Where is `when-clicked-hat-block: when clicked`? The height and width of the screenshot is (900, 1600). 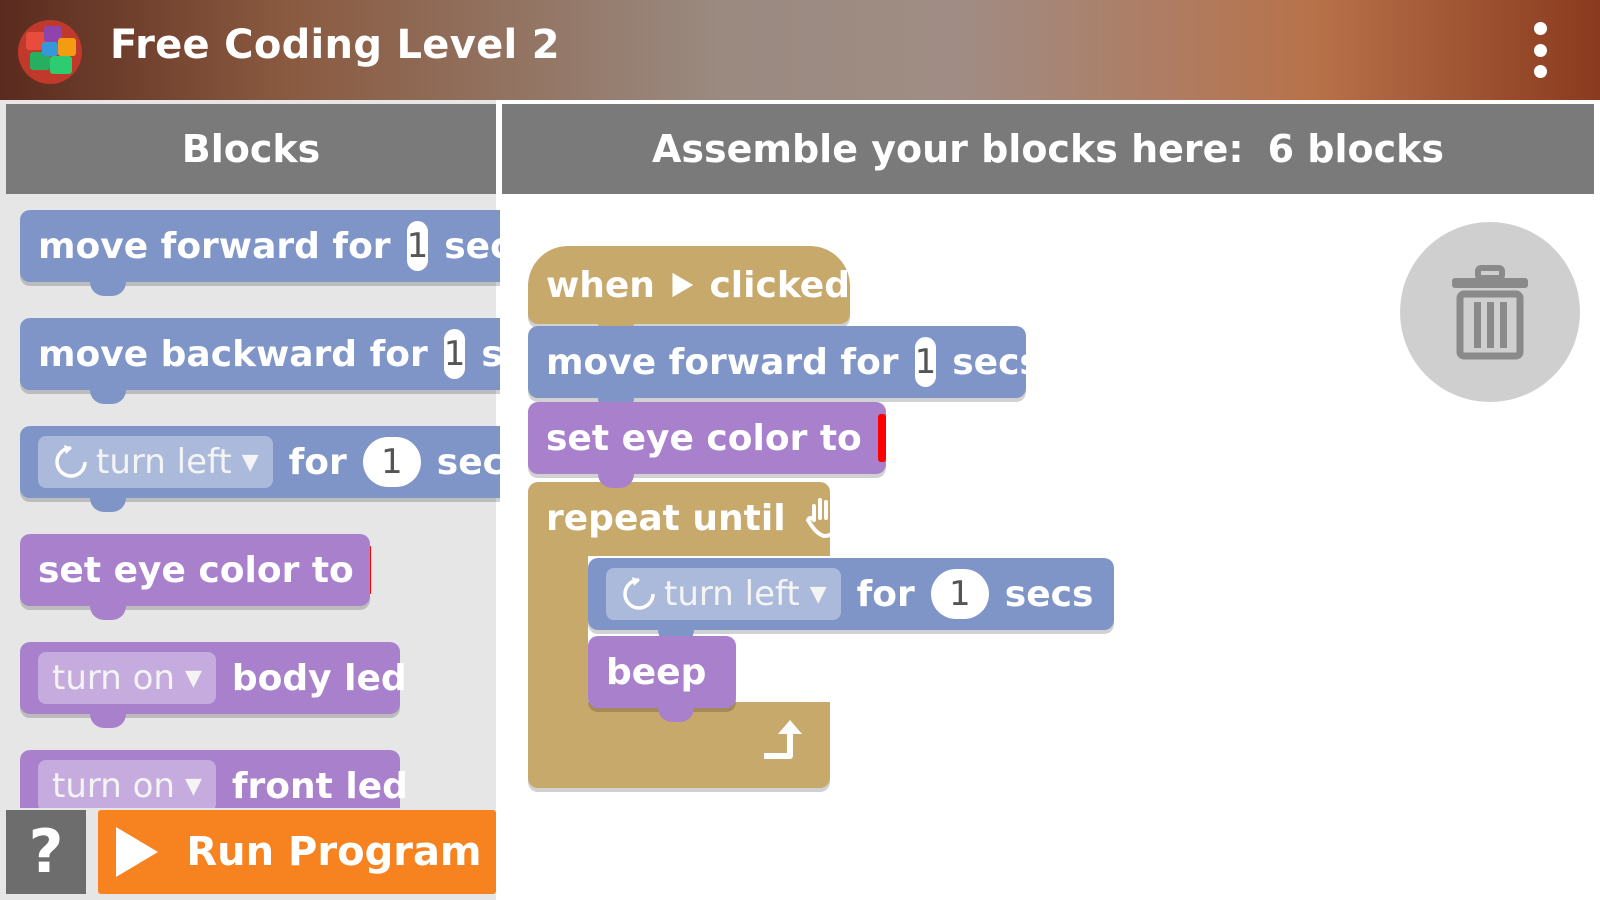
when-clicked-hat-block: when clicked is located at coordinates (689, 292).